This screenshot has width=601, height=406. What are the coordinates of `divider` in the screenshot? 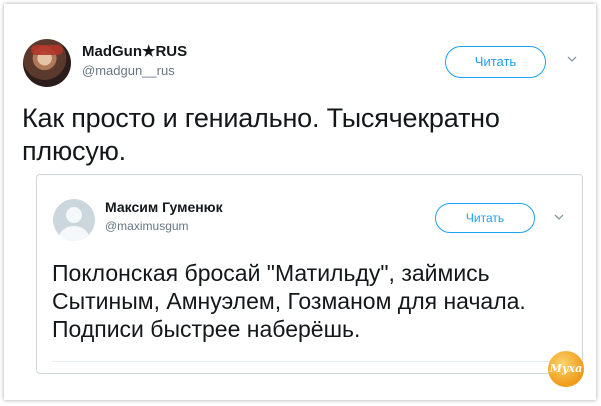 It's located at (312, 361).